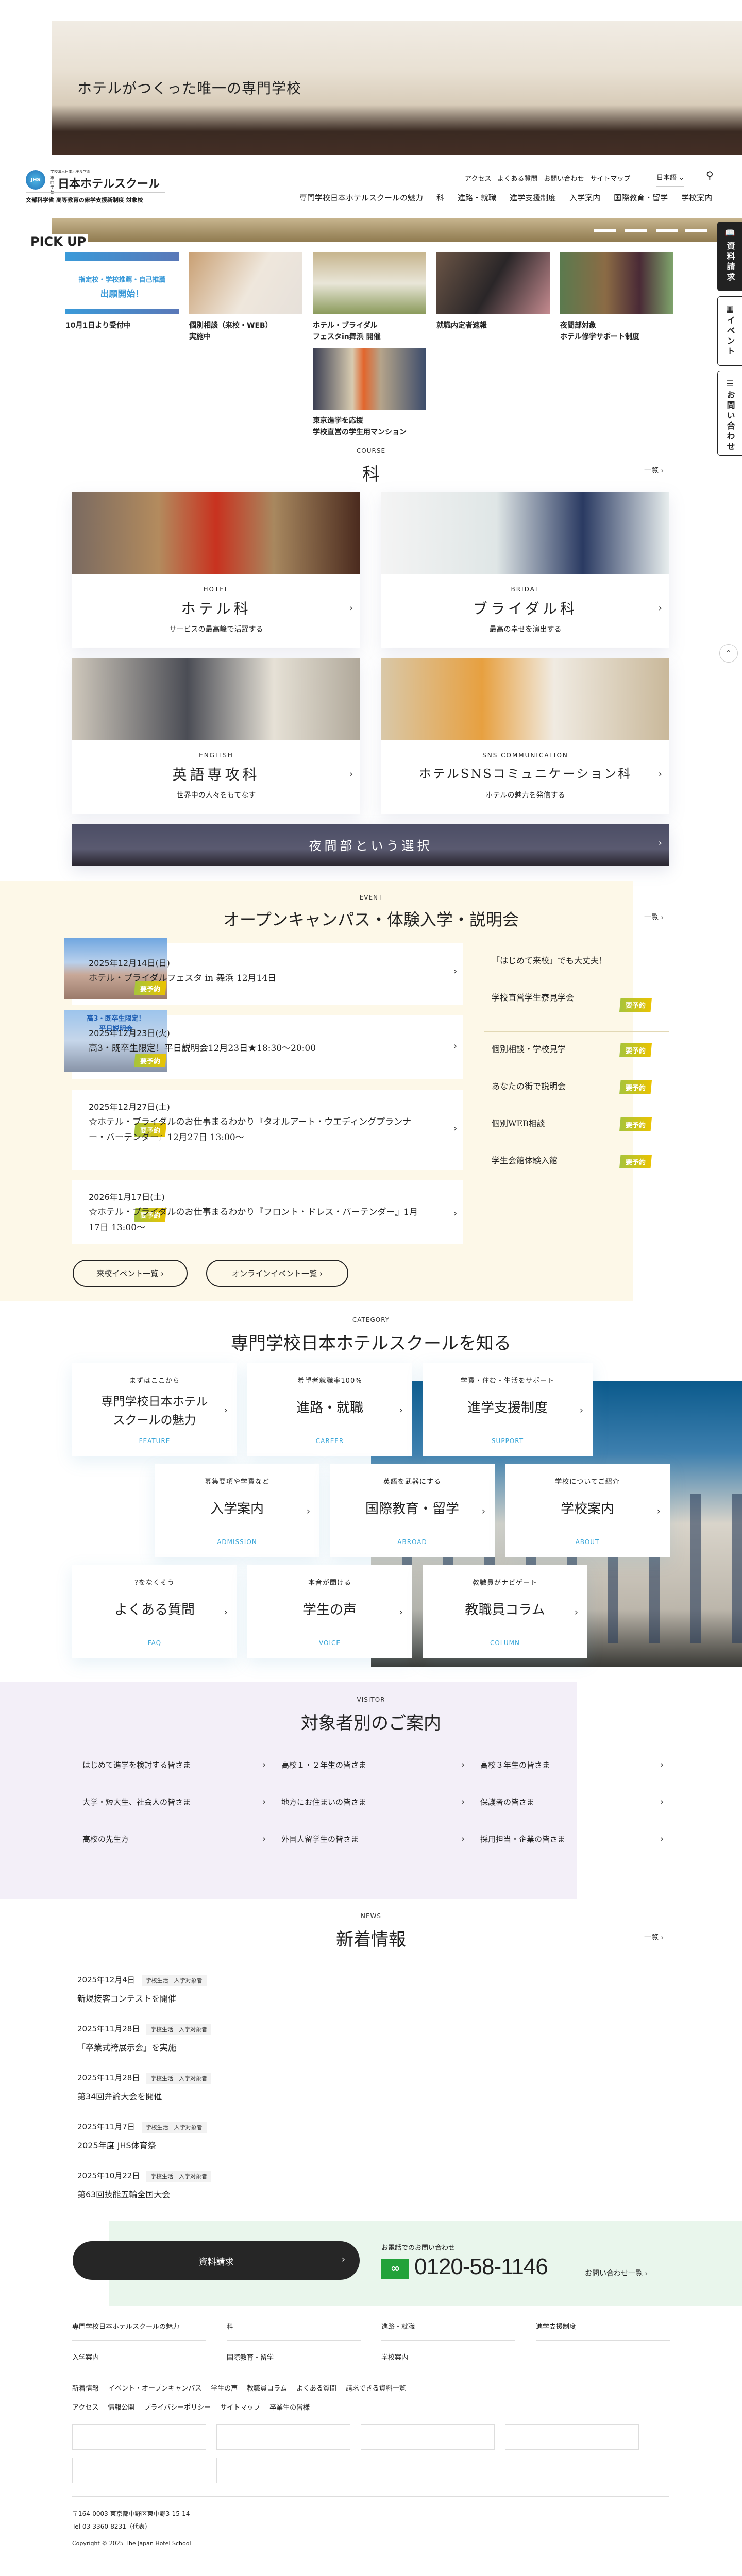  Describe the element at coordinates (478, 179) in the screenshot. I see `nav-access: アクセス` at that location.